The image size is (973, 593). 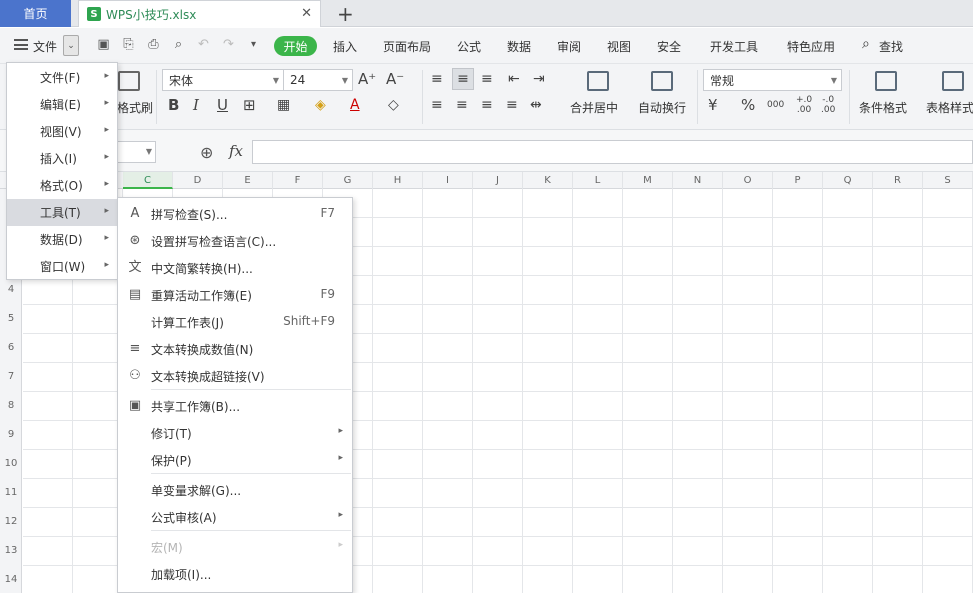 What do you see at coordinates (196, 105) in the screenshot?
I see `italic-button: I` at bounding box center [196, 105].